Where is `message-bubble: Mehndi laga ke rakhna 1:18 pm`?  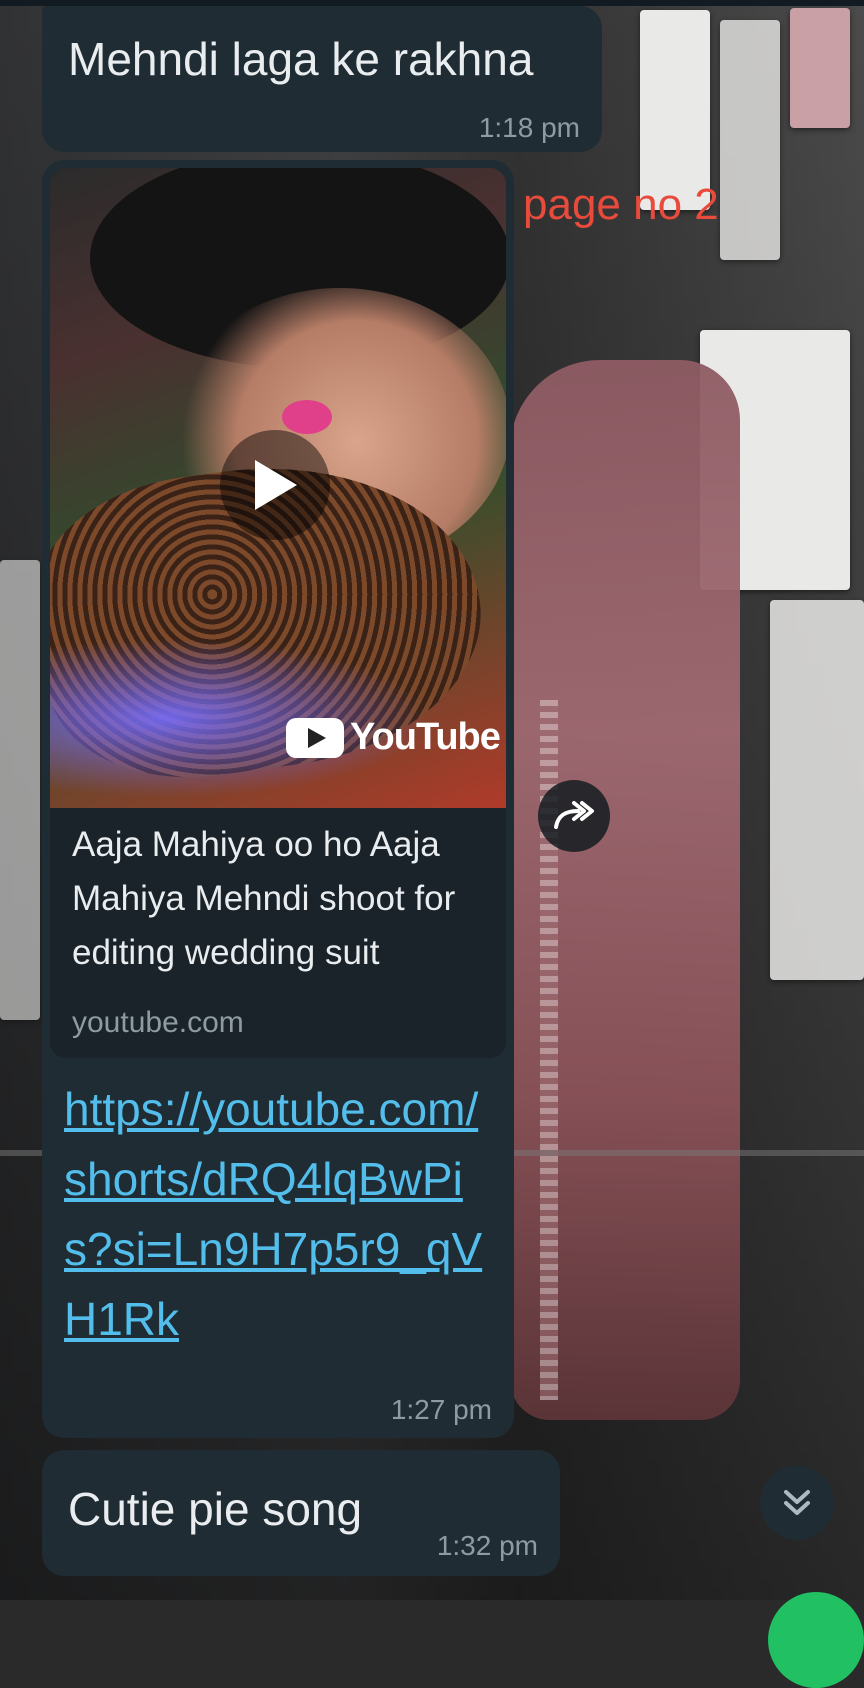
message-bubble: Mehndi laga ke rakhna 1:18 pm is located at coordinates (322, 79).